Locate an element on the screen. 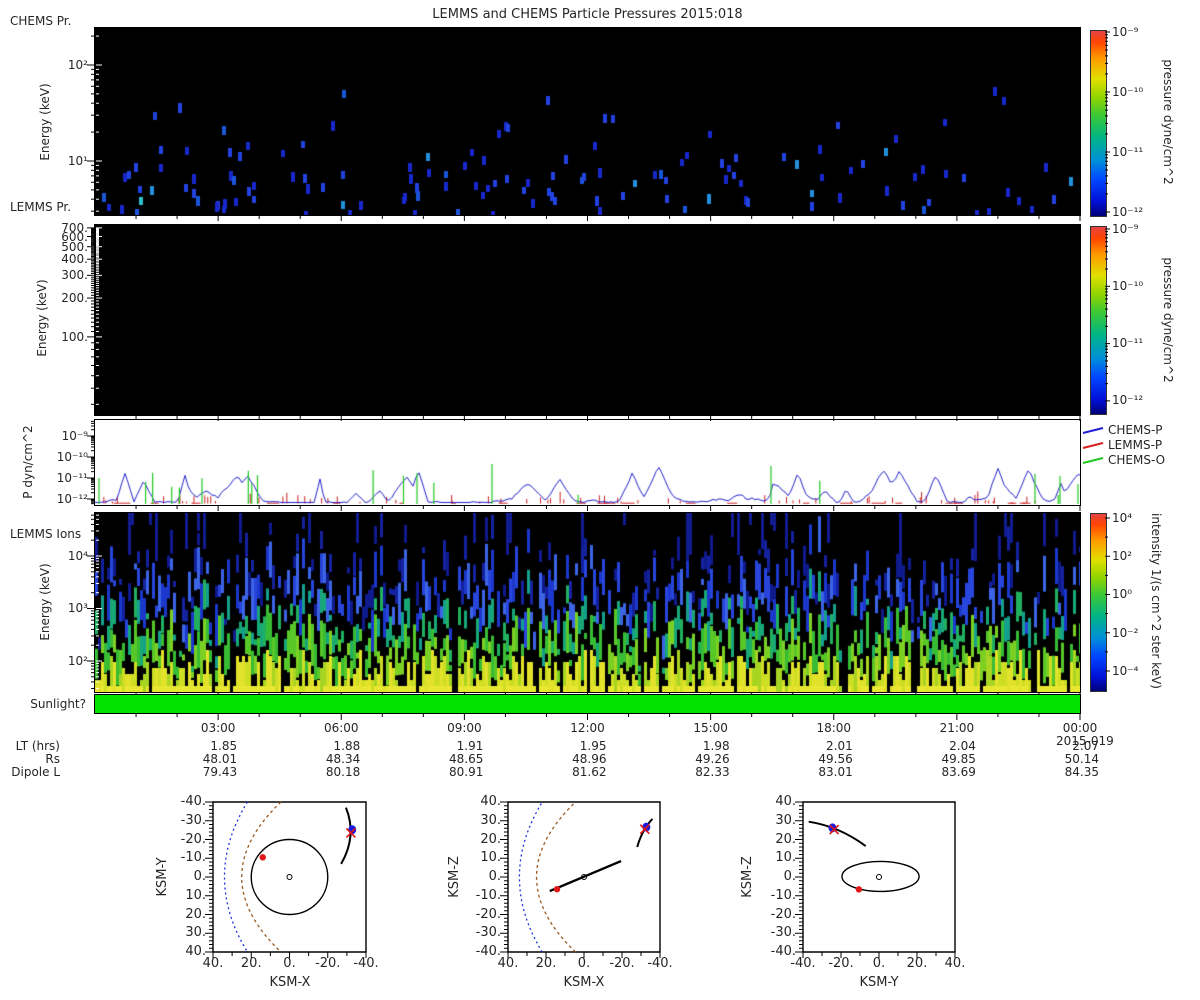 The width and height of the screenshot is (1200, 1000). ephemeris-row-label-dipole: Dipole L is located at coordinates (35, 772).